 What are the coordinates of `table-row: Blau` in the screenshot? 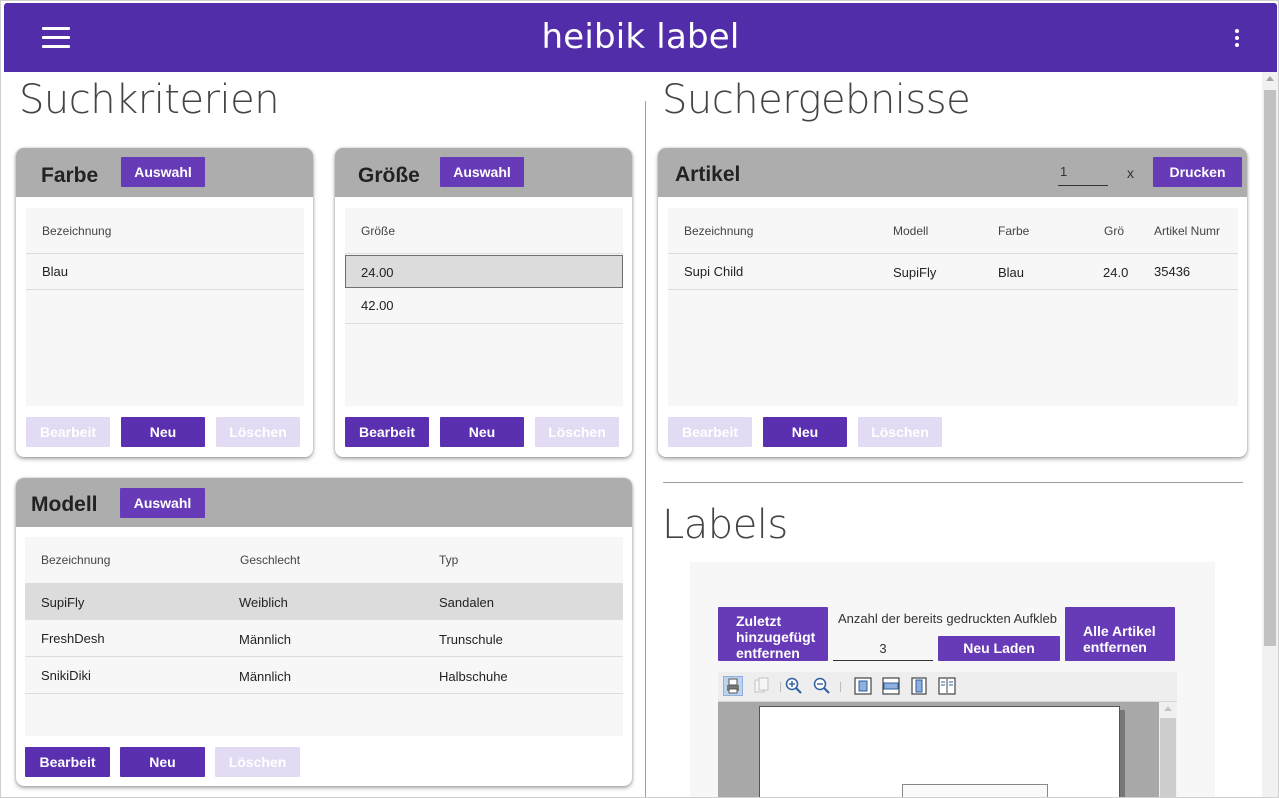 It's located at (165, 272).